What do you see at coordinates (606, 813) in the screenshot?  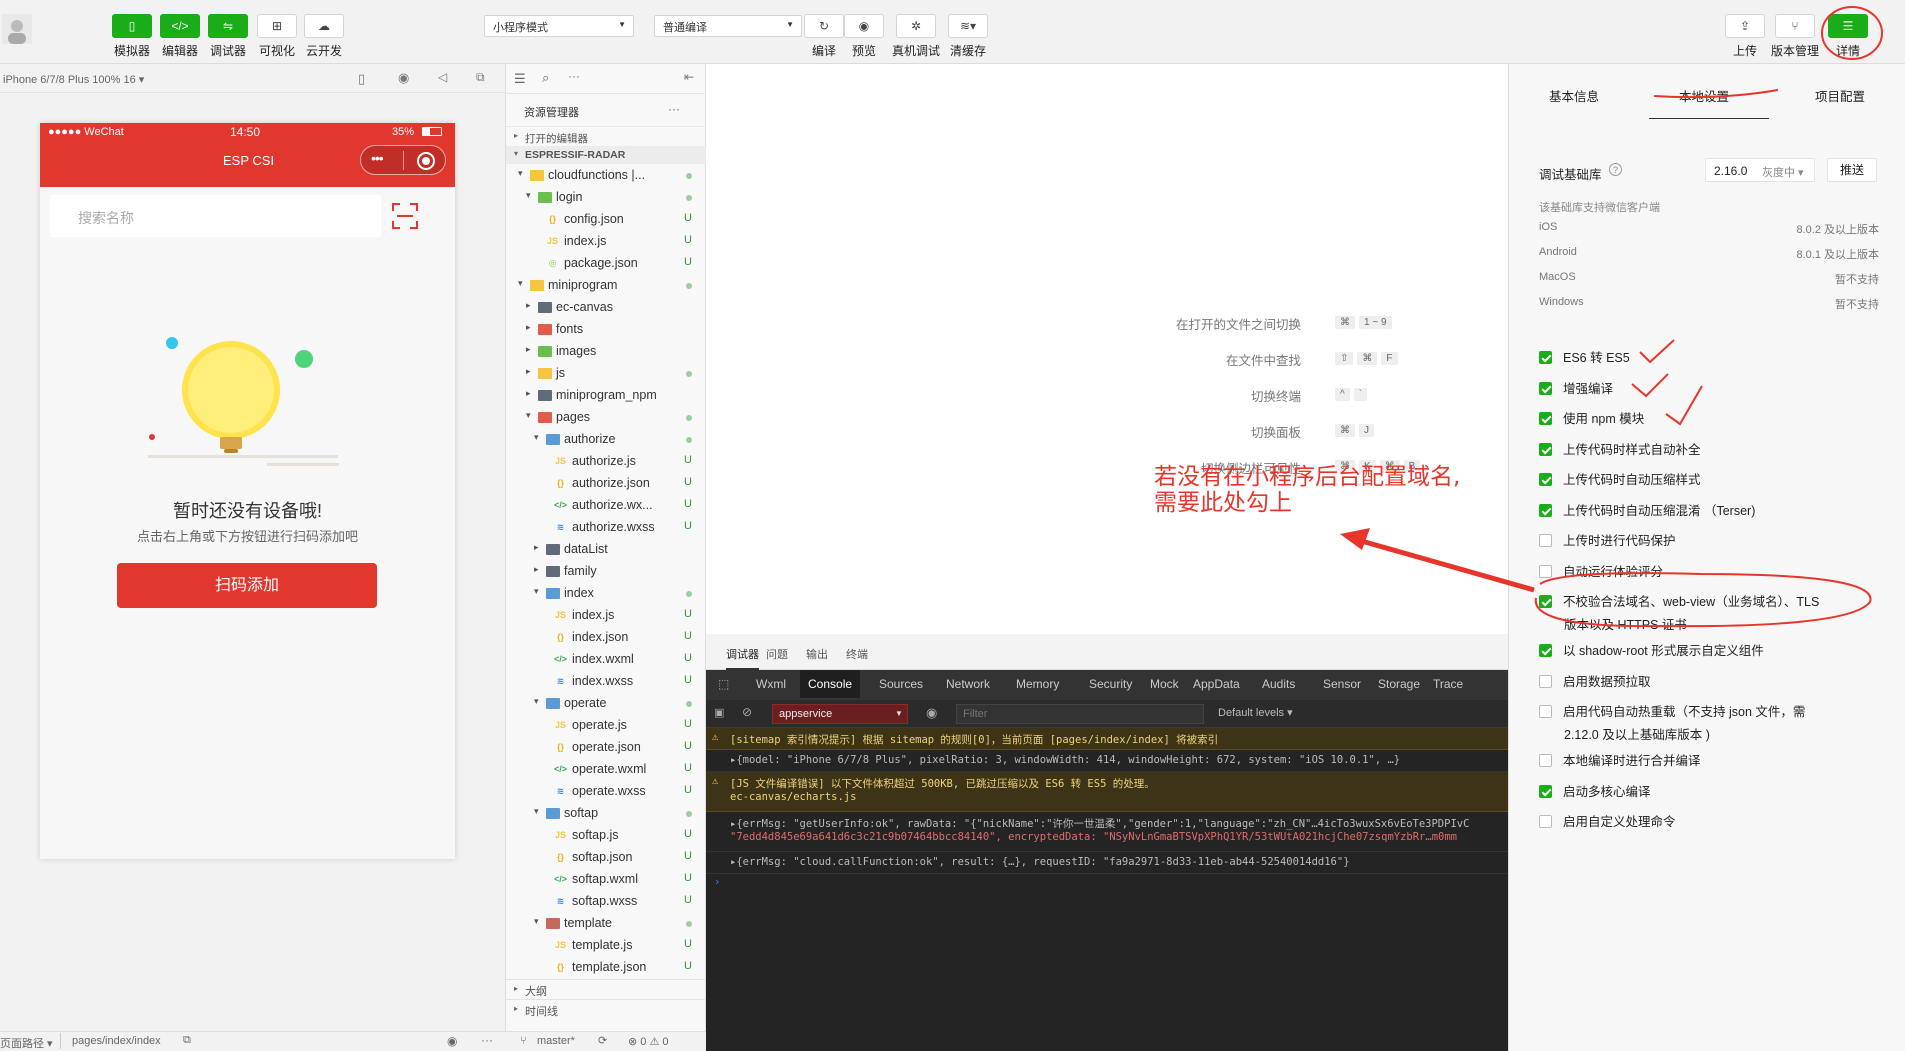 I see `tree-item: ▾ softap` at bounding box center [606, 813].